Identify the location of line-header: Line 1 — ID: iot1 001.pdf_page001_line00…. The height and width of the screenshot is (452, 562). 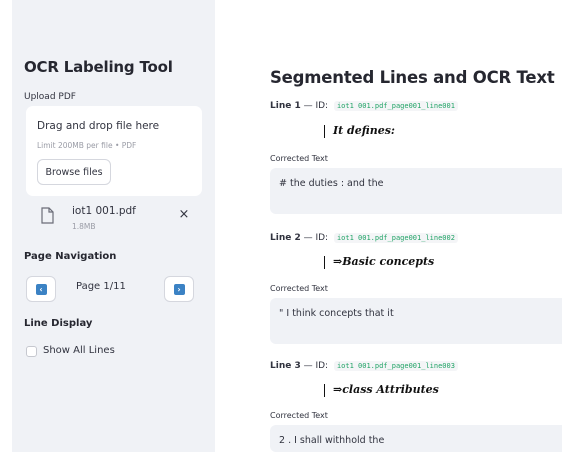
(364, 106).